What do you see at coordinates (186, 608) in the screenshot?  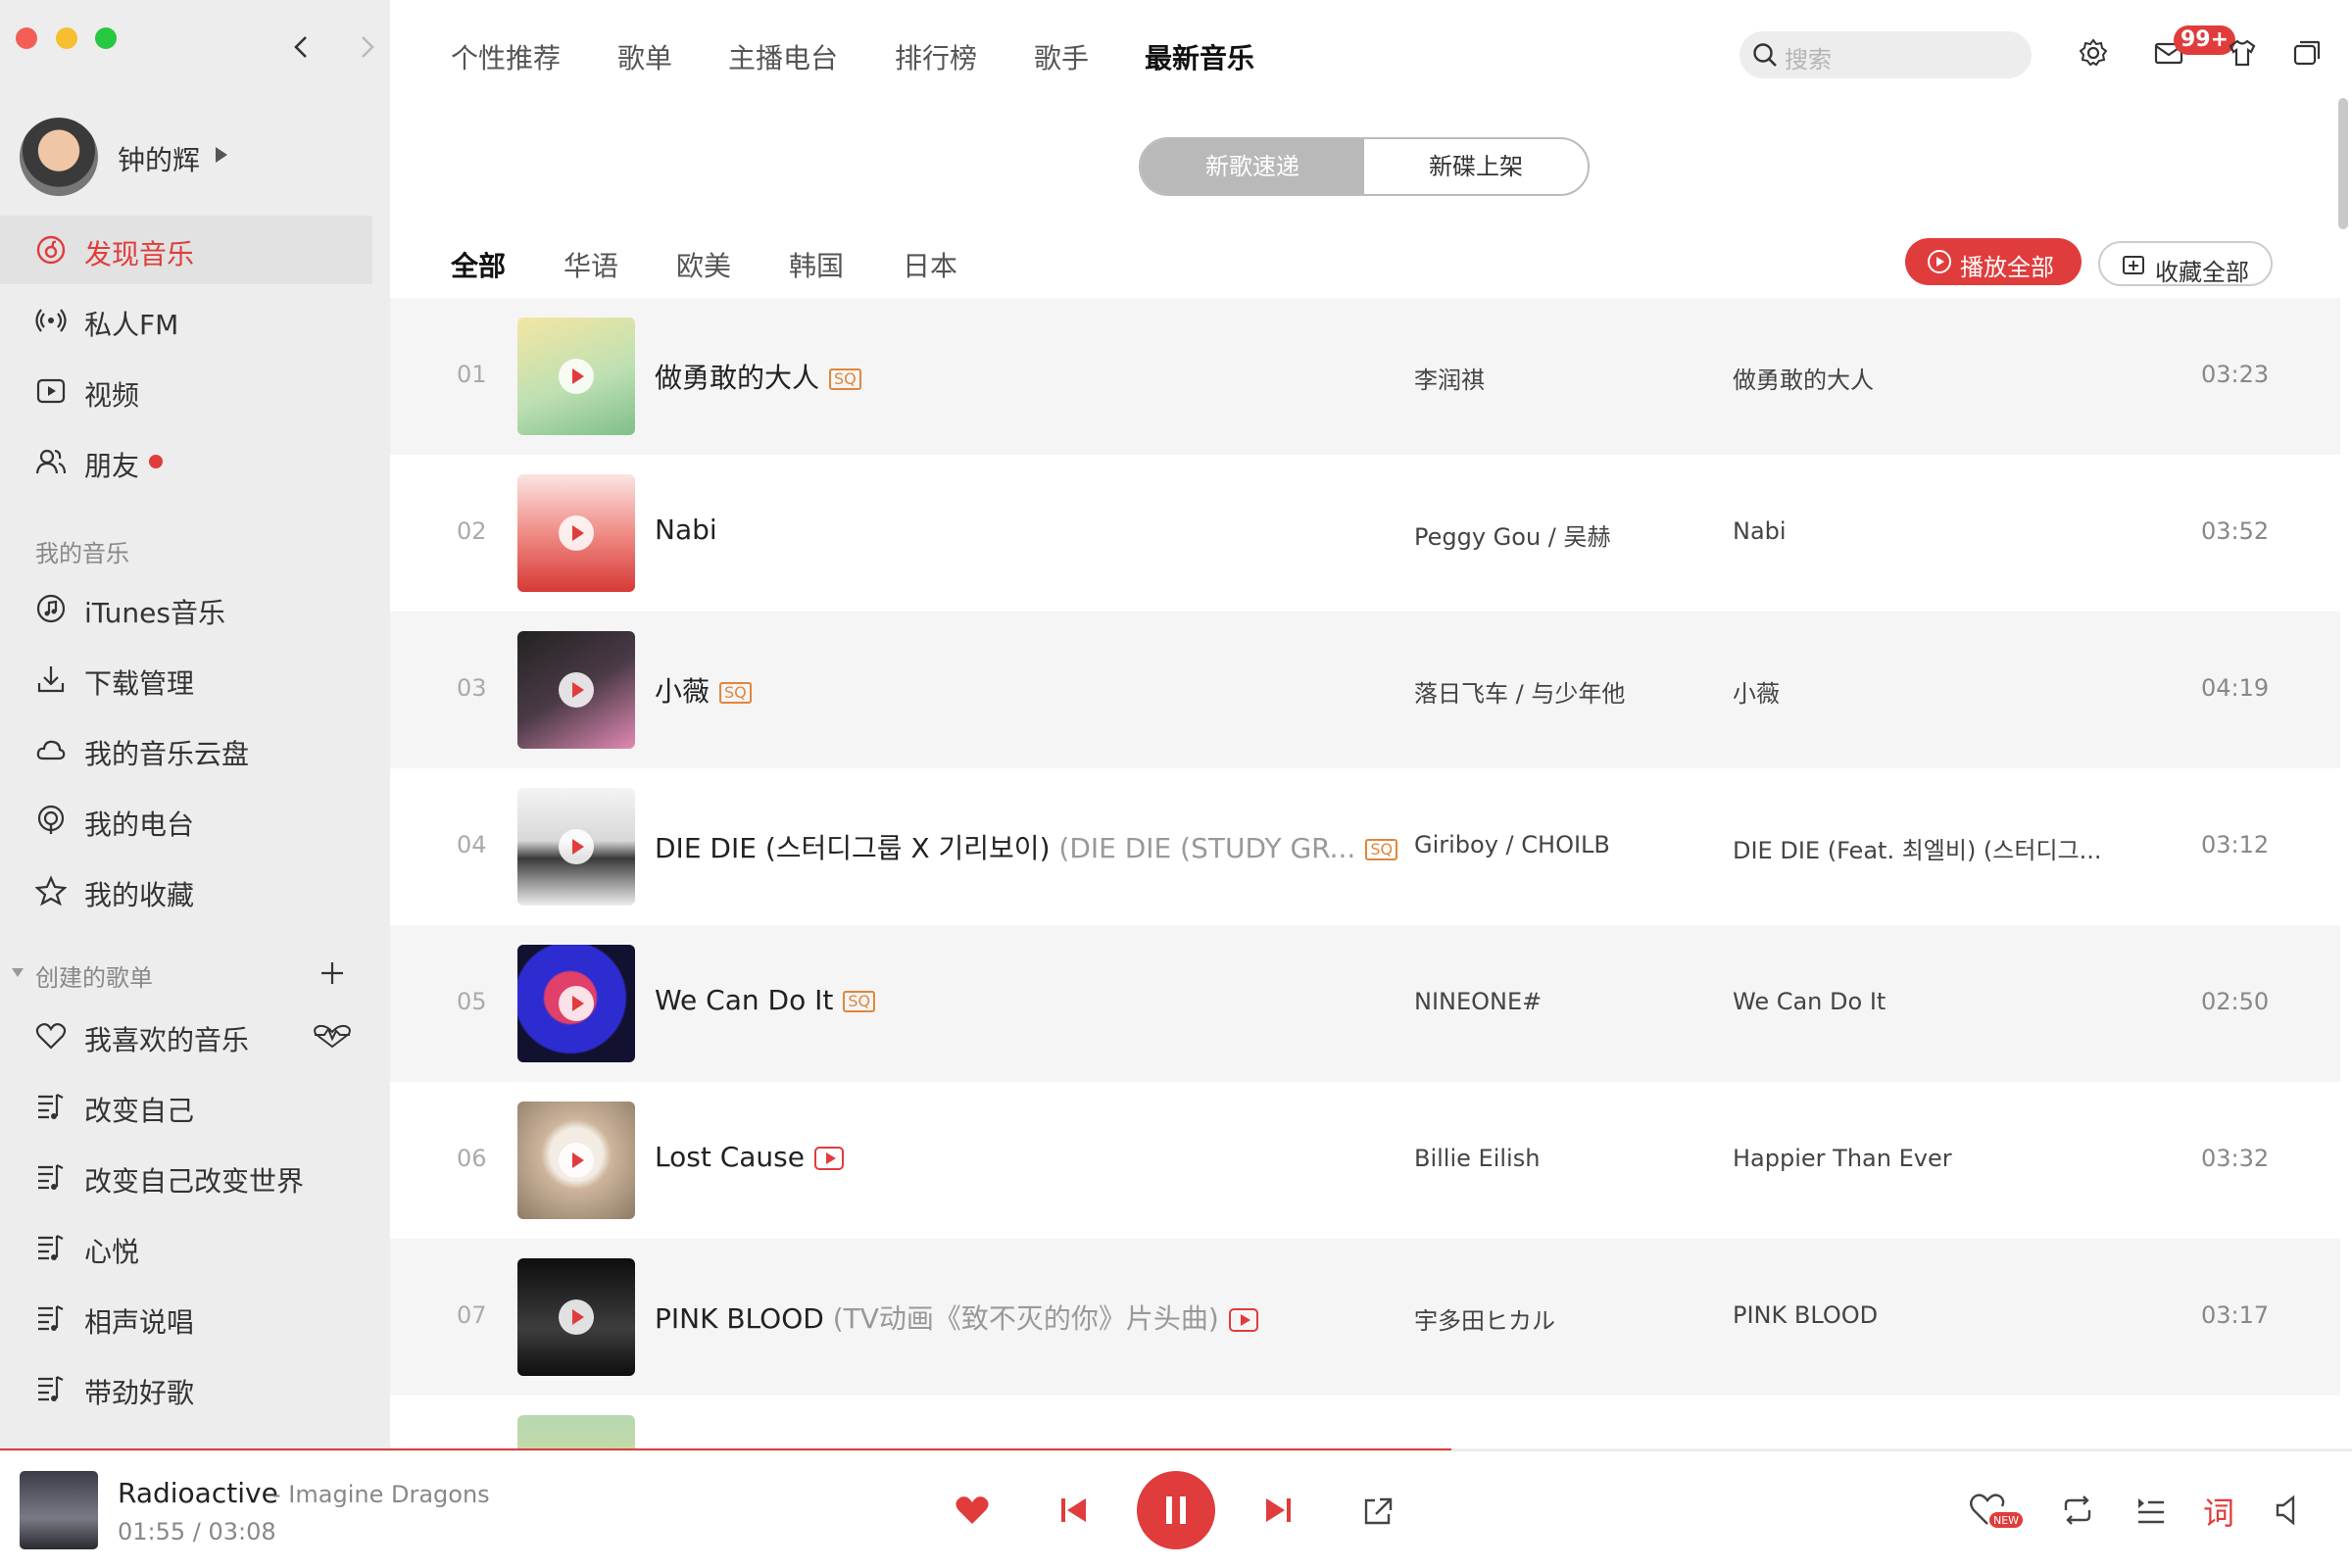 I see `sidebar-item-itunes: iTunes音乐` at bounding box center [186, 608].